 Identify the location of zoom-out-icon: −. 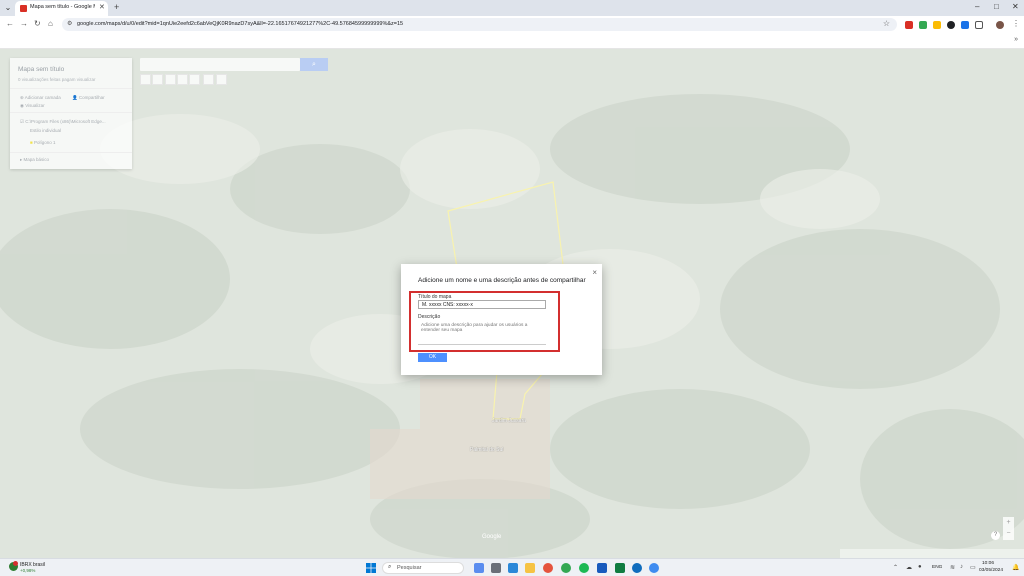
(1008, 533).